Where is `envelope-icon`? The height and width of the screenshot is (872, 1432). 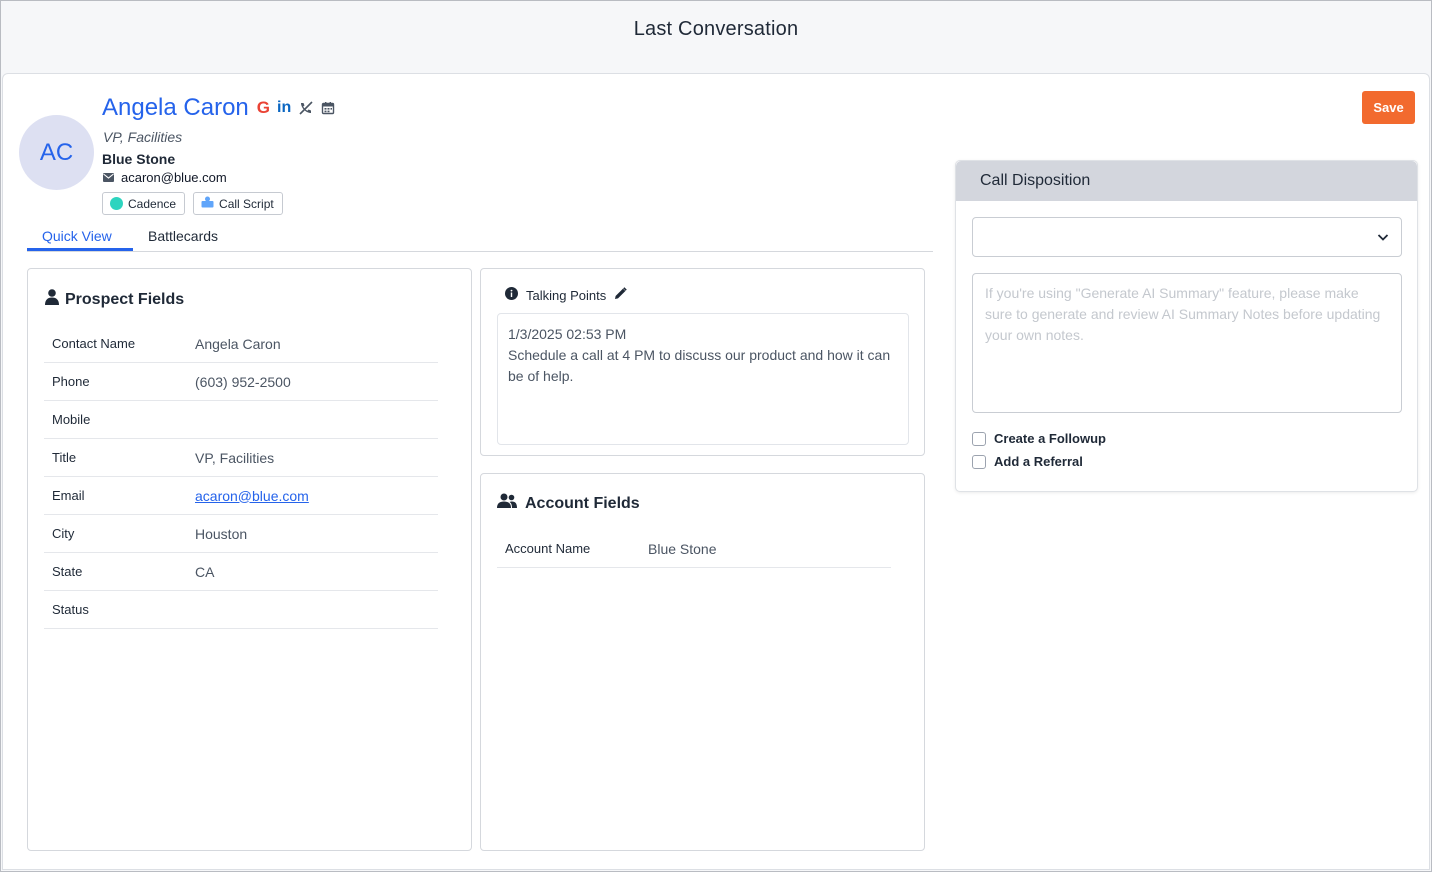
envelope-icon is located at coordinates (108, 177).